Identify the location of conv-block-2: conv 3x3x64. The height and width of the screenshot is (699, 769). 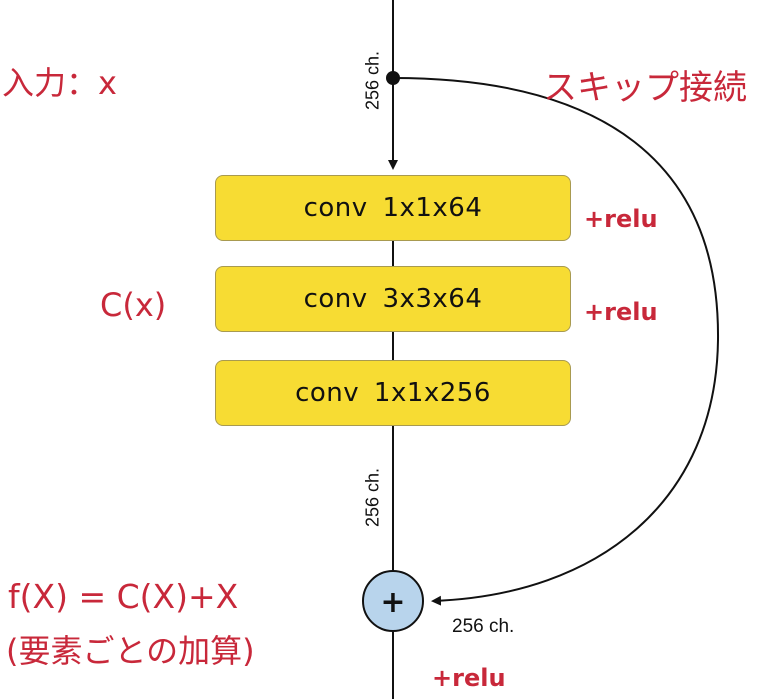
(393, 299).